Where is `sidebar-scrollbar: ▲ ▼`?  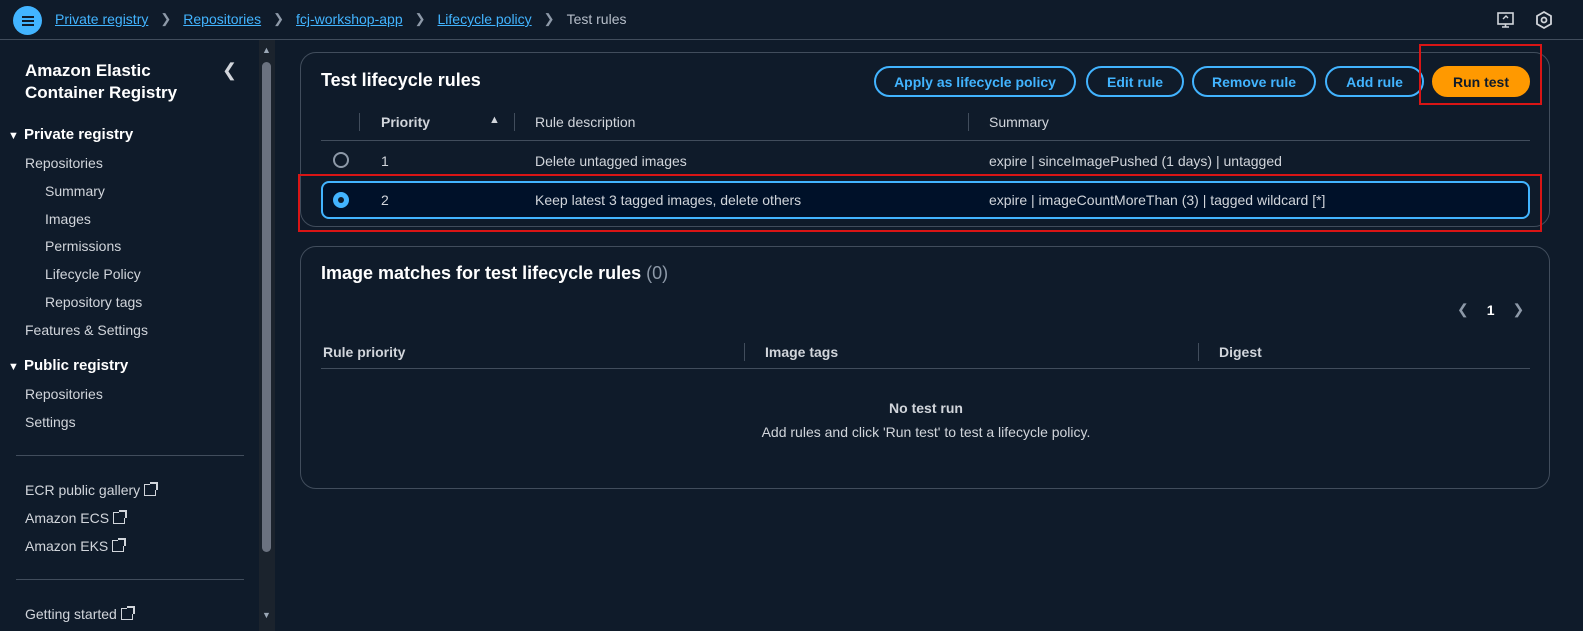 sidebar-scrollbar: ▲ ▼ is located at coordinates (267, 335).